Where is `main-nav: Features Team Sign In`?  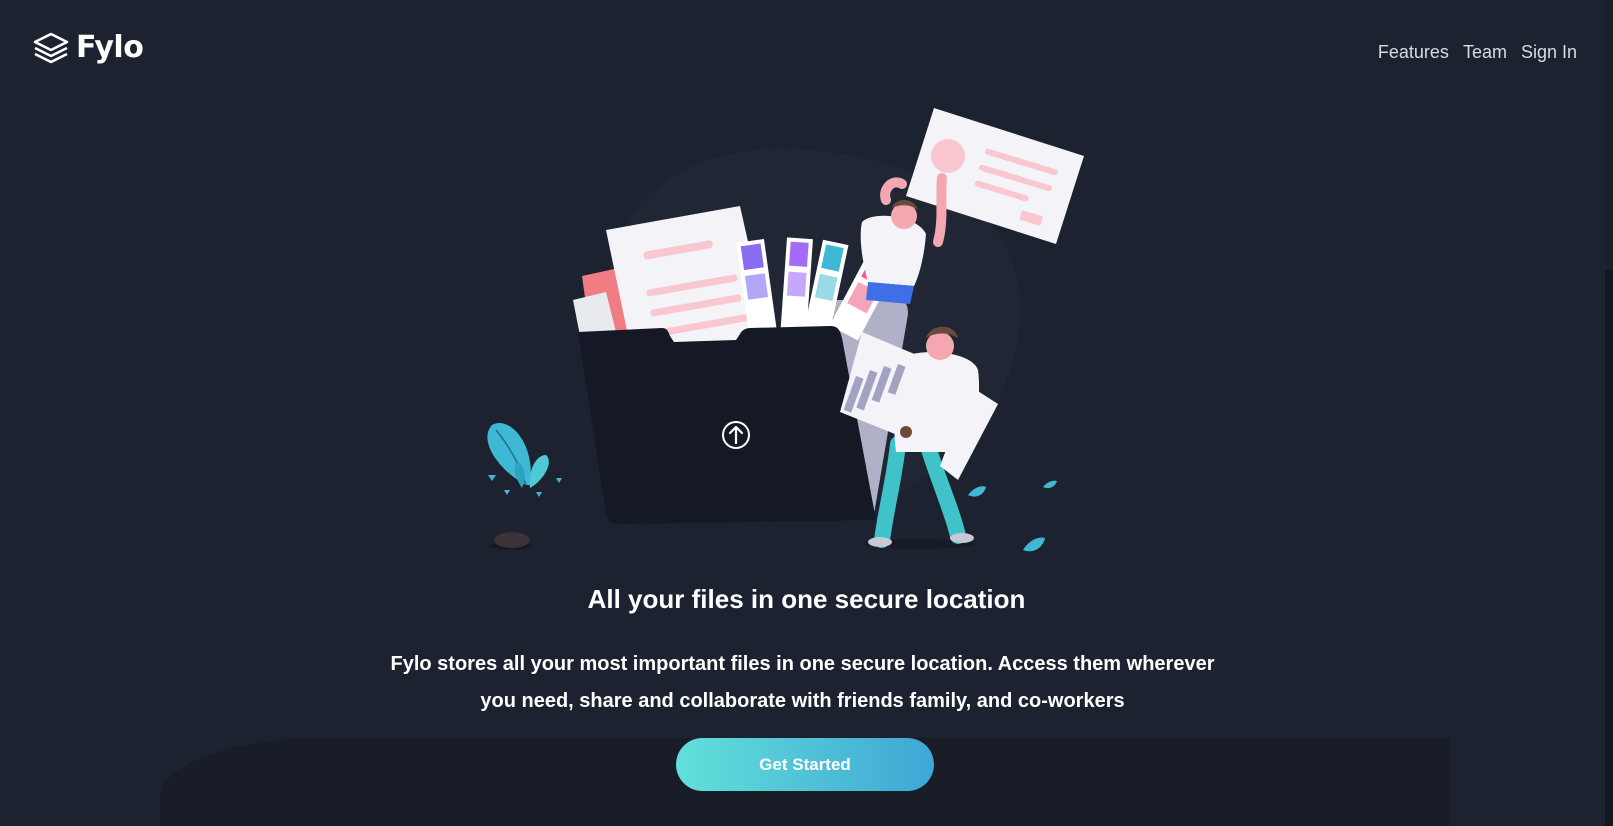 main-nav: Features Team Sign In is located at coordinates (1477, 52).